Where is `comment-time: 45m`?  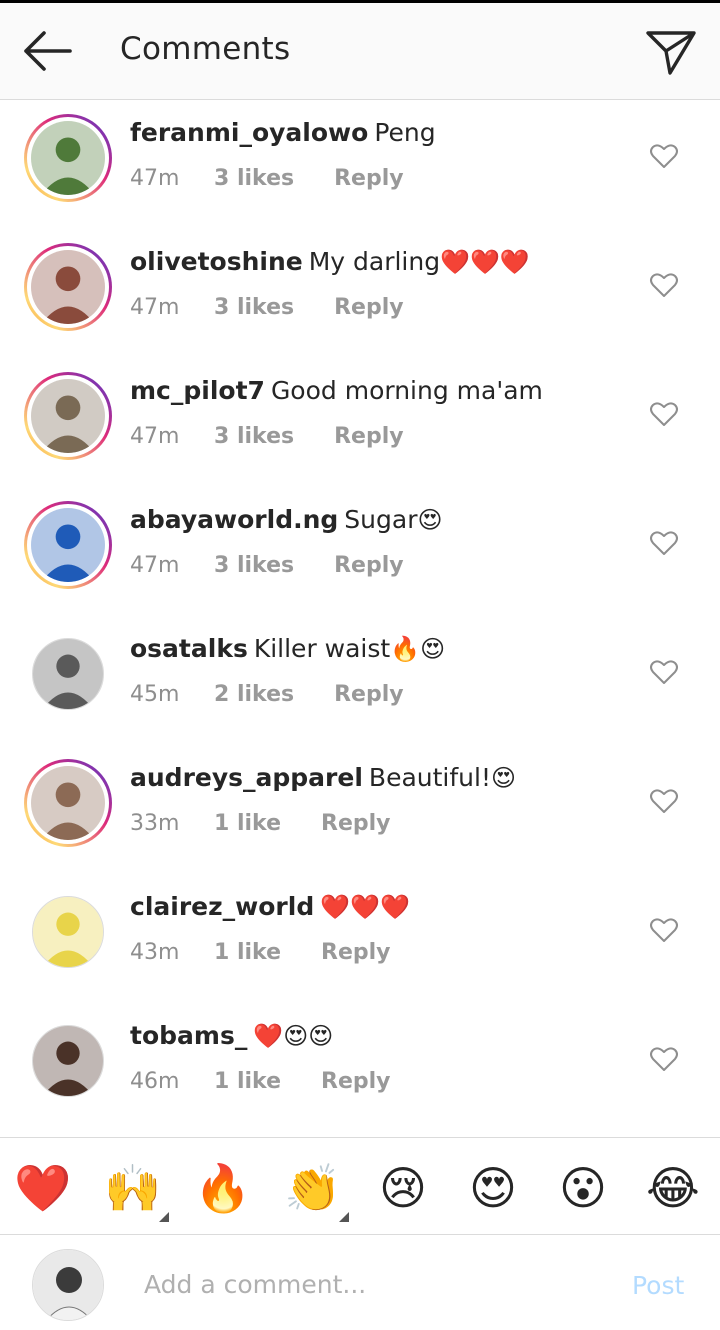
comment-time: 45m is located at coordinates (155, 694).